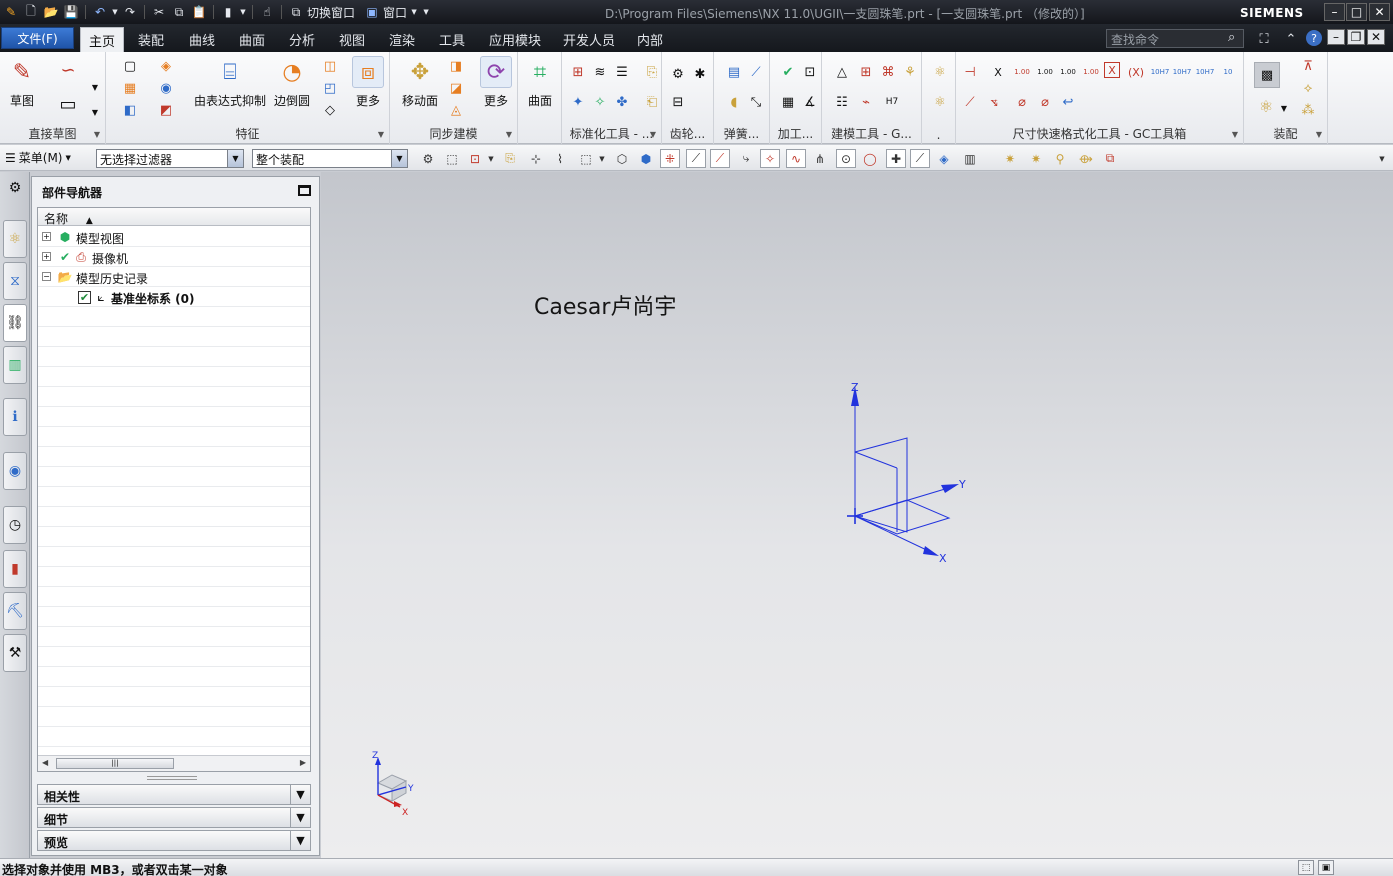 The height and width of the screenshot is (876, 1393). Describe the element at coordinates (510, 158) in the screenshot. I see `snap-view-icon: ⎘` at that location.